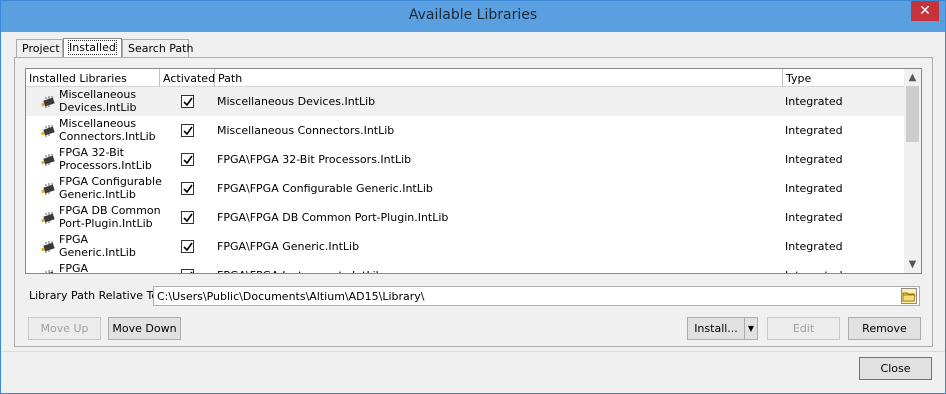 The image size is (946, 394). Describe the element at coordinates (895, 368) in the screenshot. I see `close-button: Close` at that location.